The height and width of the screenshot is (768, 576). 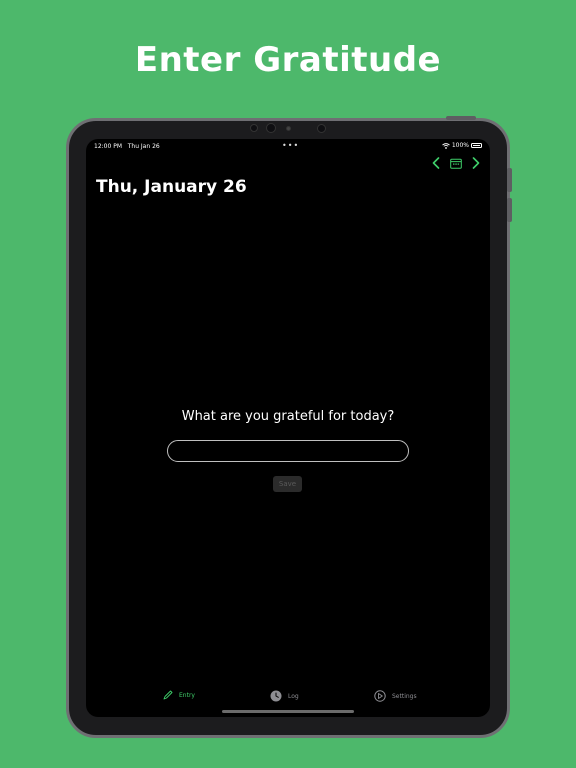 What do you see at coordinates (509, 180) in the screenshot?
I see `volume-up-button` at bounding box center [509, 180].